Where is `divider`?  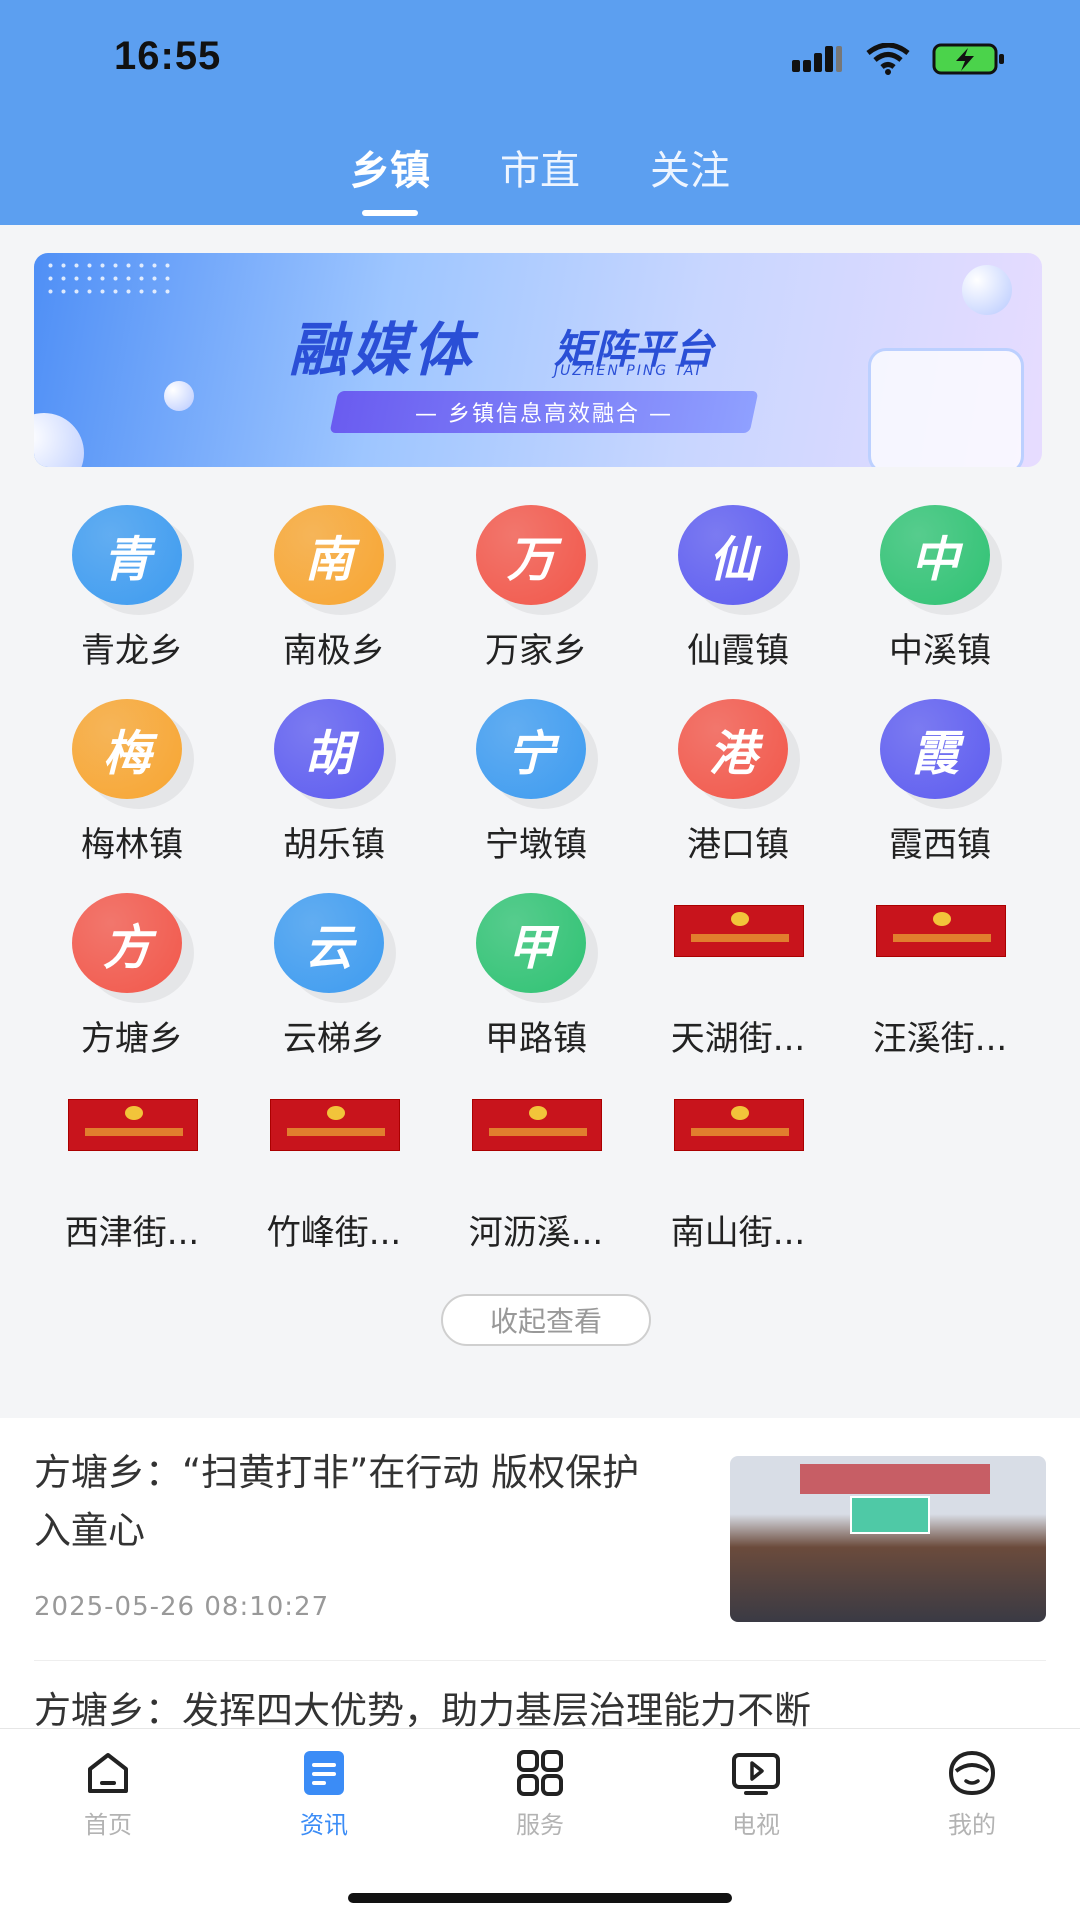
divider is located at coordinates (540, 1660).